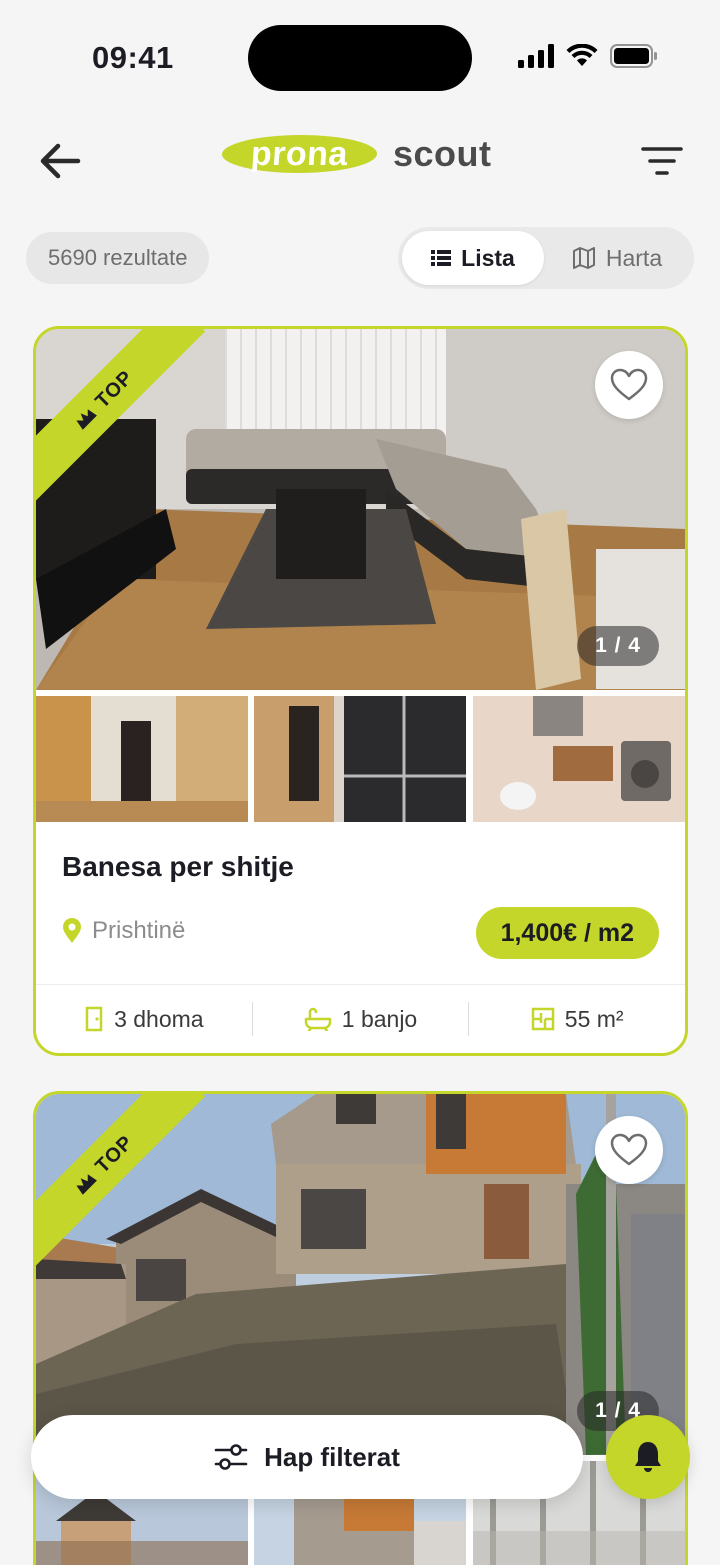 The image size is (720, 1565). I want to click on open-filters-button: Hap filterat, so click(307, 1457).